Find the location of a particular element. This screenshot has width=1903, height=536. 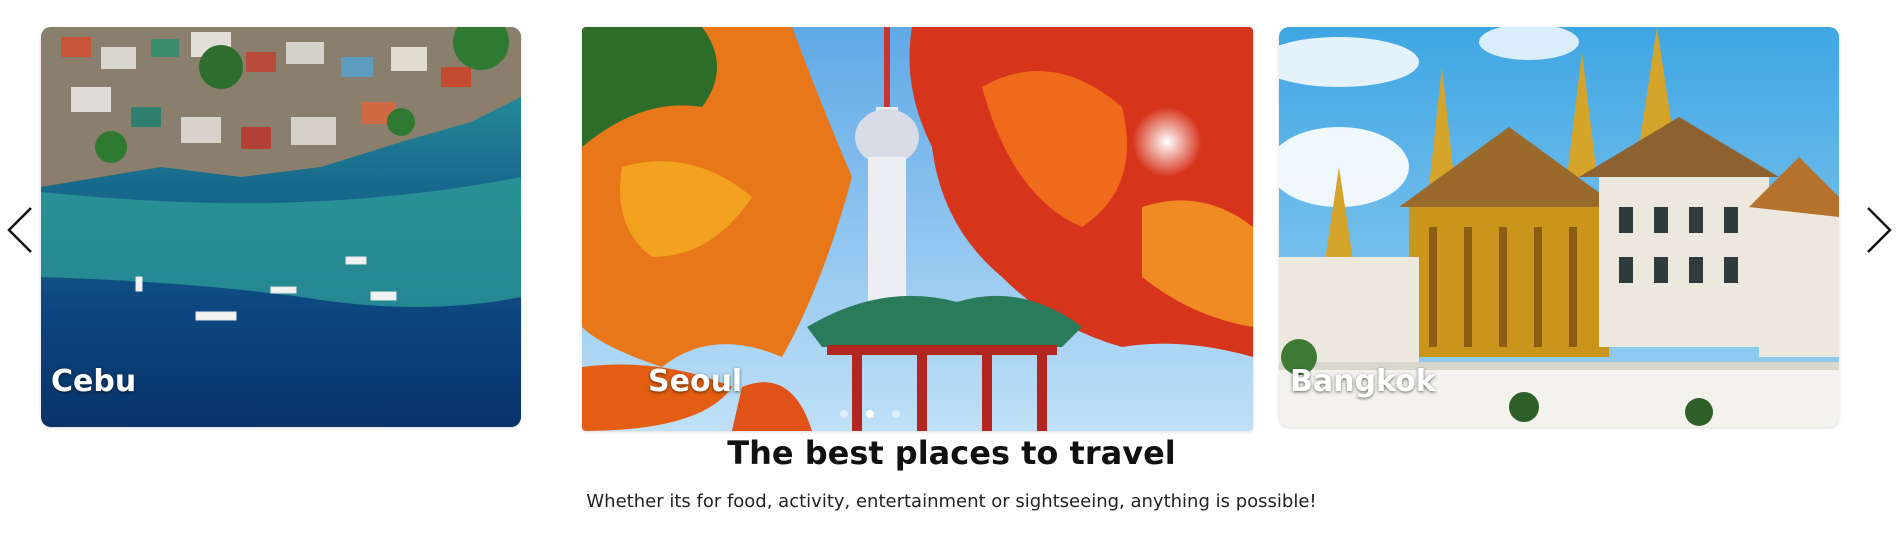

carousel-prev-button is located at coordinates (20, 230).